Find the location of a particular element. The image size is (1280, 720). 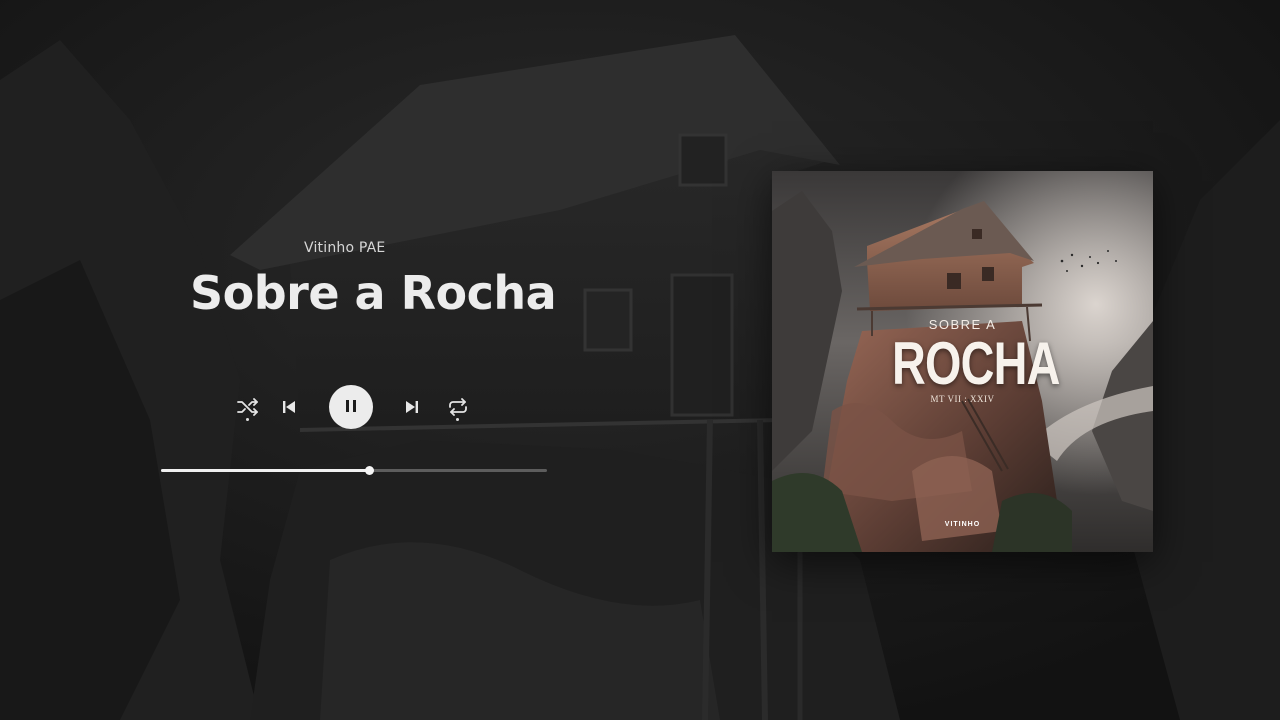

skip-next-icon is located at coordinates (412, 407).